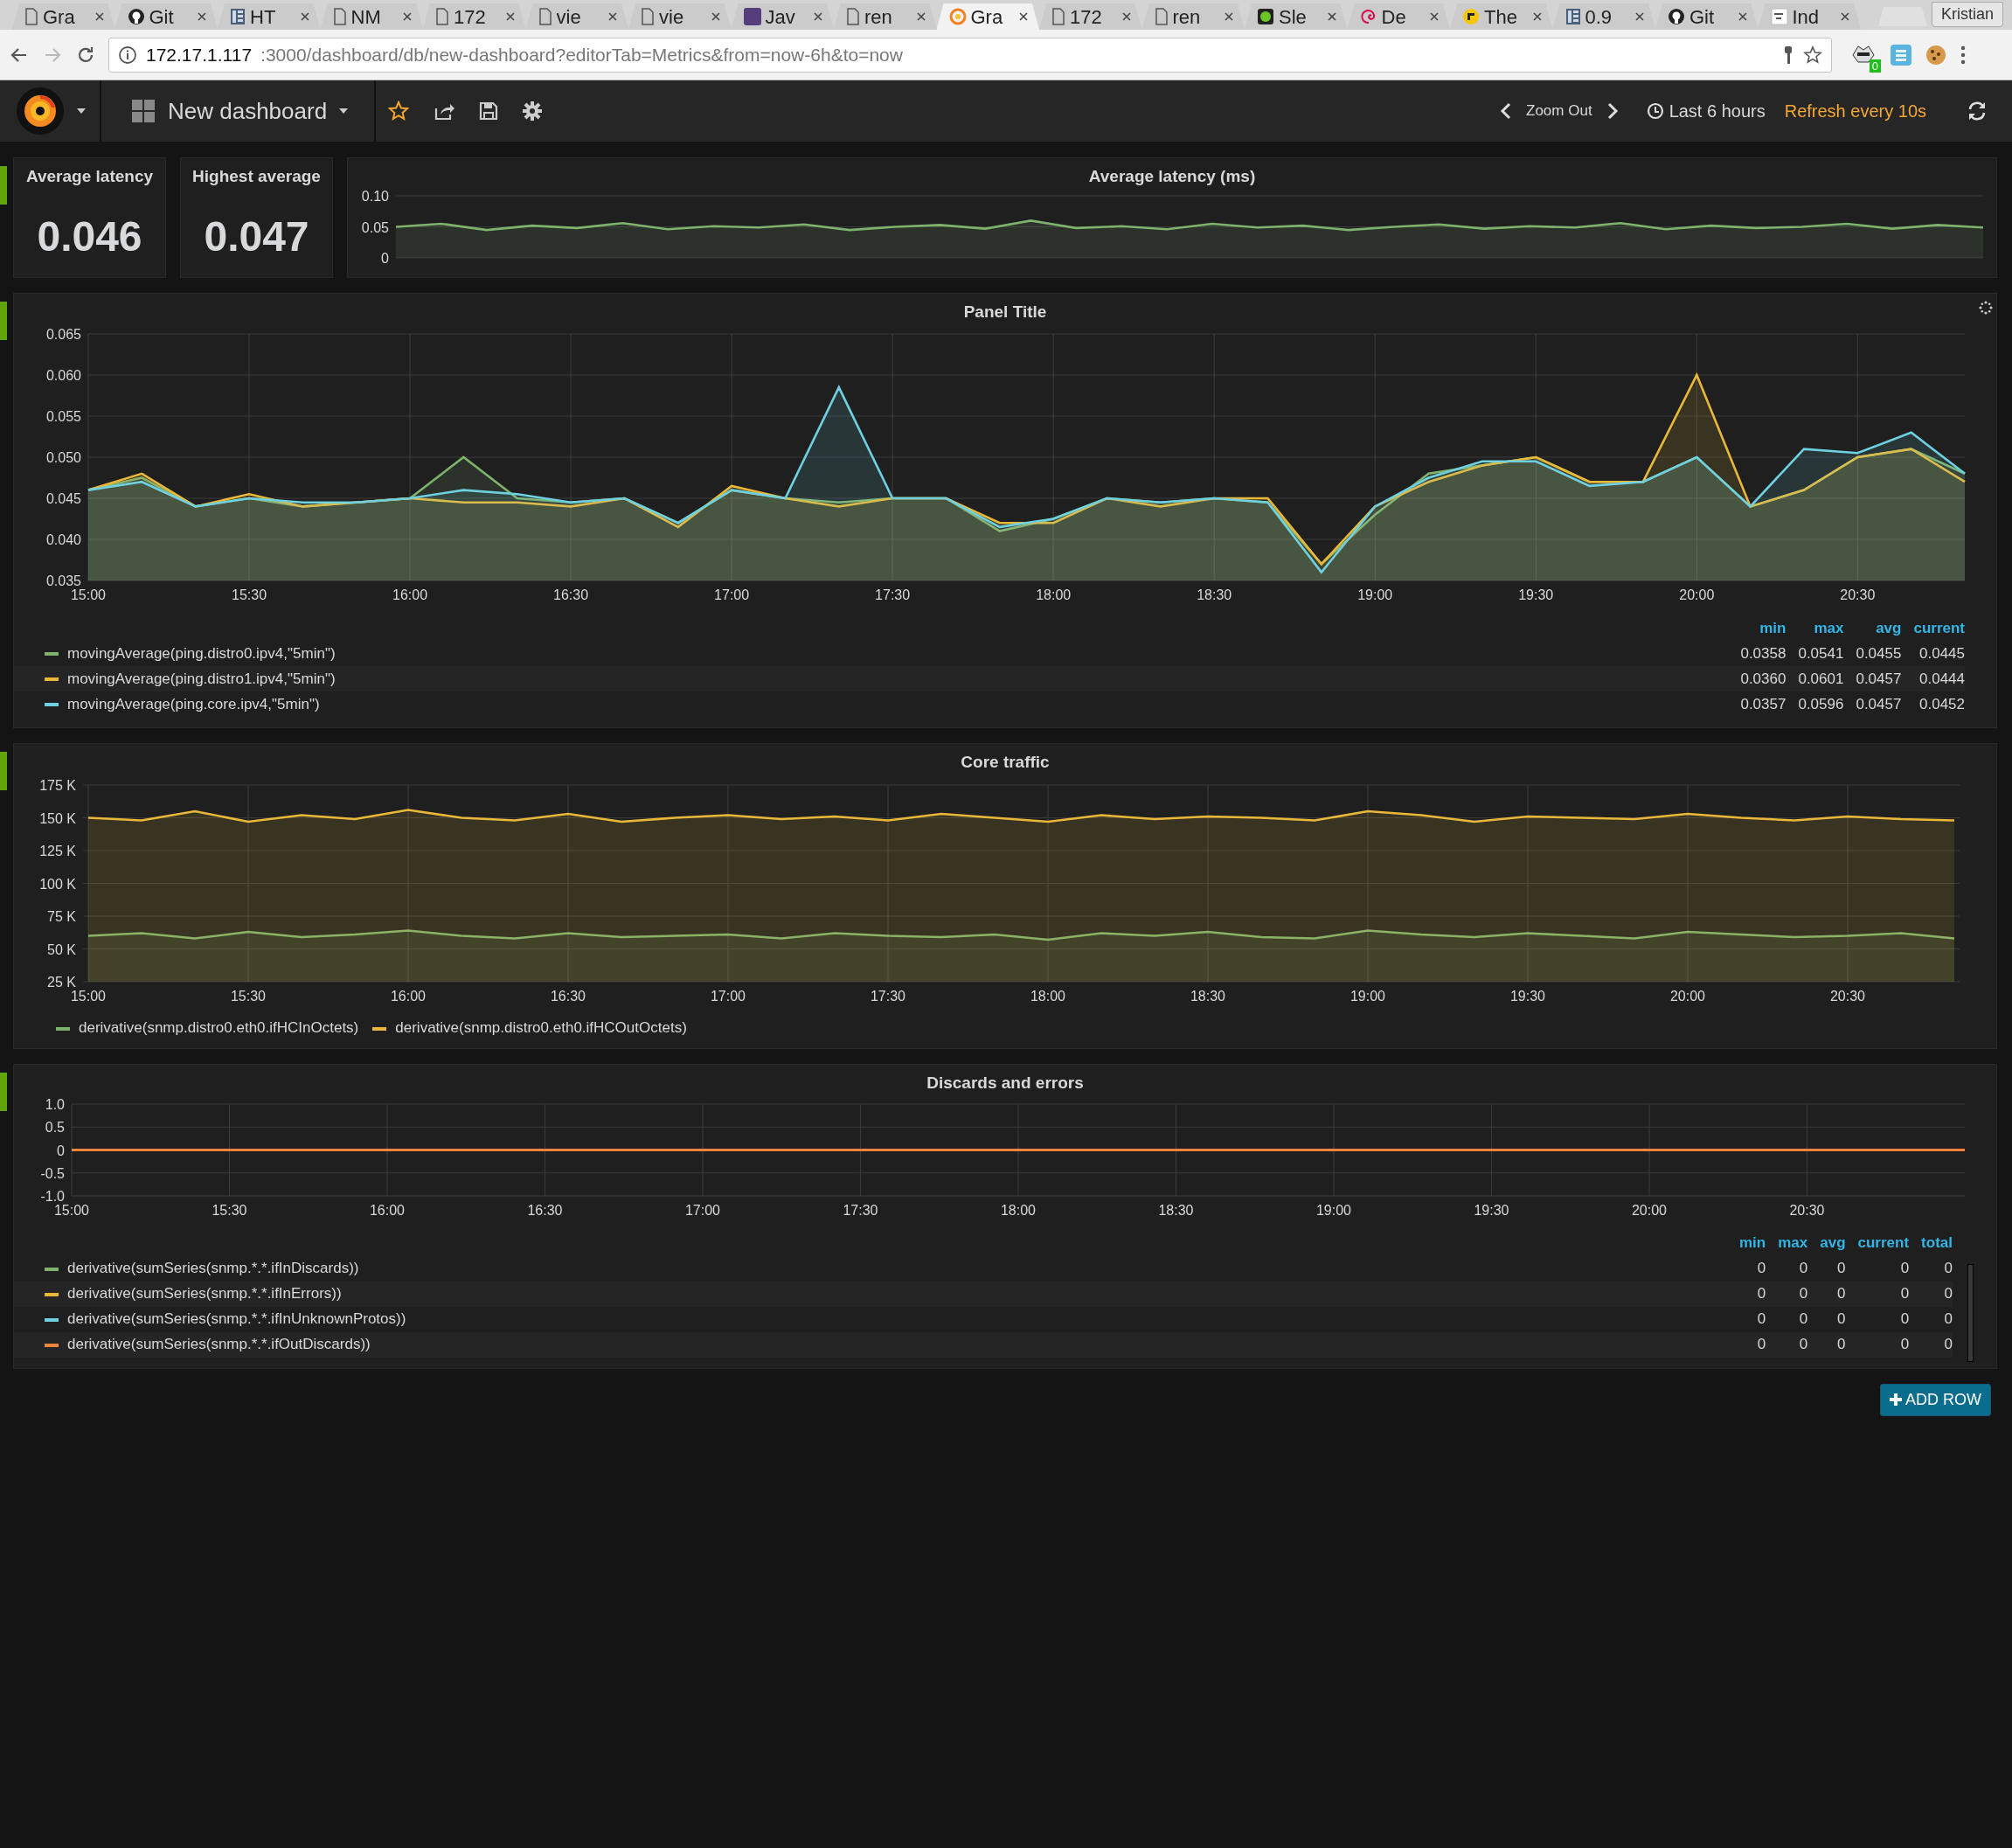 The width and height of the screenshot is (2012, 1848). I want to click on legend-series-name: derivative(snmp.distro0.eth0.ifHCOutOctets), so click(541, 1028).